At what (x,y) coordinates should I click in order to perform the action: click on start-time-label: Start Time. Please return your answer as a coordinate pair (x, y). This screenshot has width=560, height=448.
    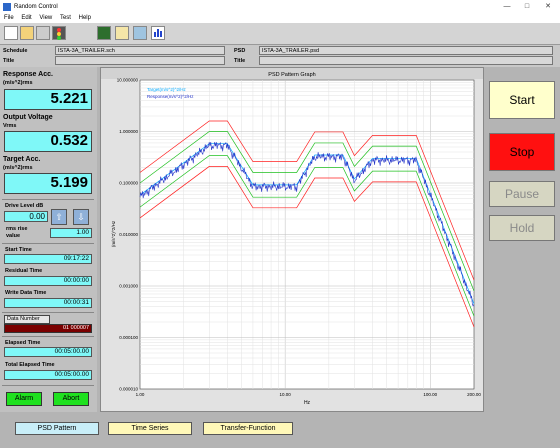
    Looking at the image, I should click on (18, 250).